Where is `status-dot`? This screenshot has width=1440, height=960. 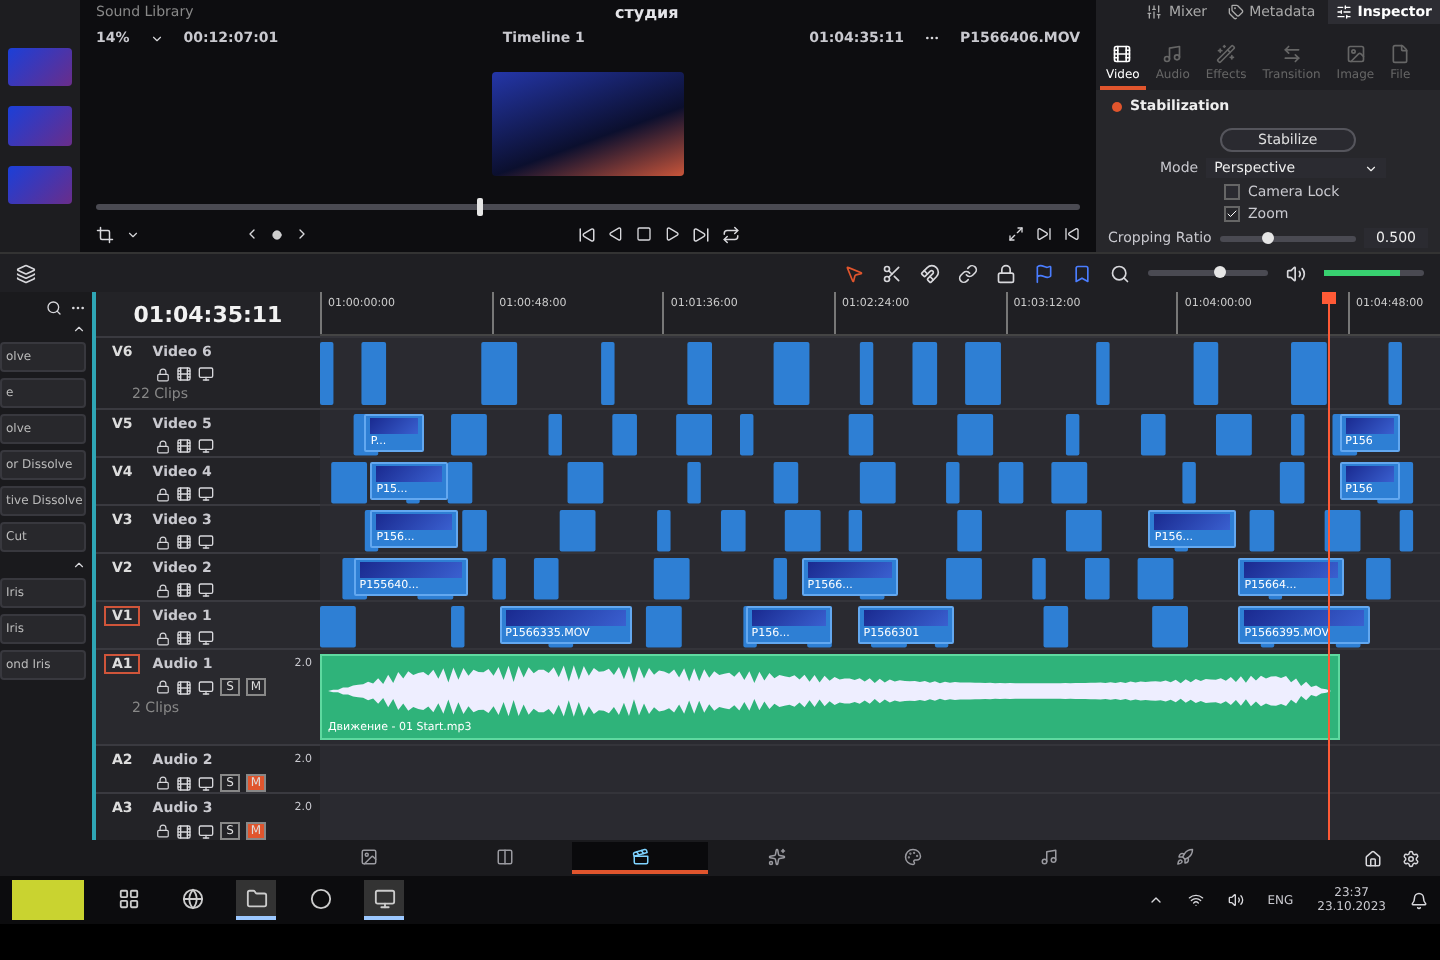 status-dot is located at coordinates (1117, 106).